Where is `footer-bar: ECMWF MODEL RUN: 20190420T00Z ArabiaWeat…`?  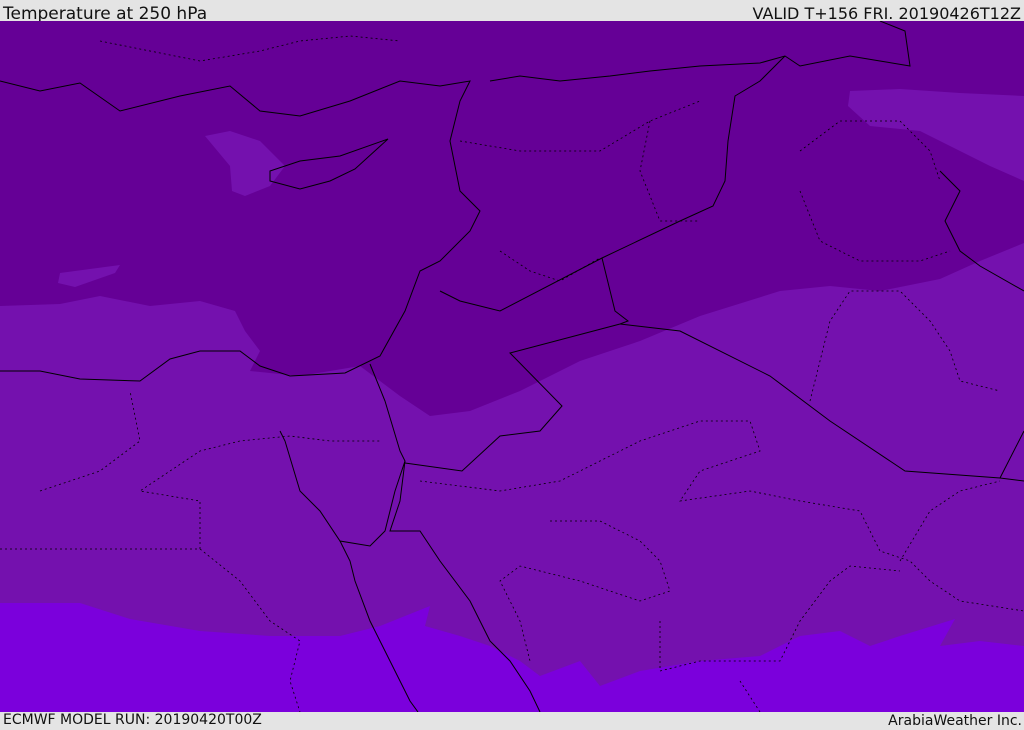 footer-bar: ECMWF MODEL RUN: 20190420T00Z ArabiaWeat… is located at coordinates (512, 720).